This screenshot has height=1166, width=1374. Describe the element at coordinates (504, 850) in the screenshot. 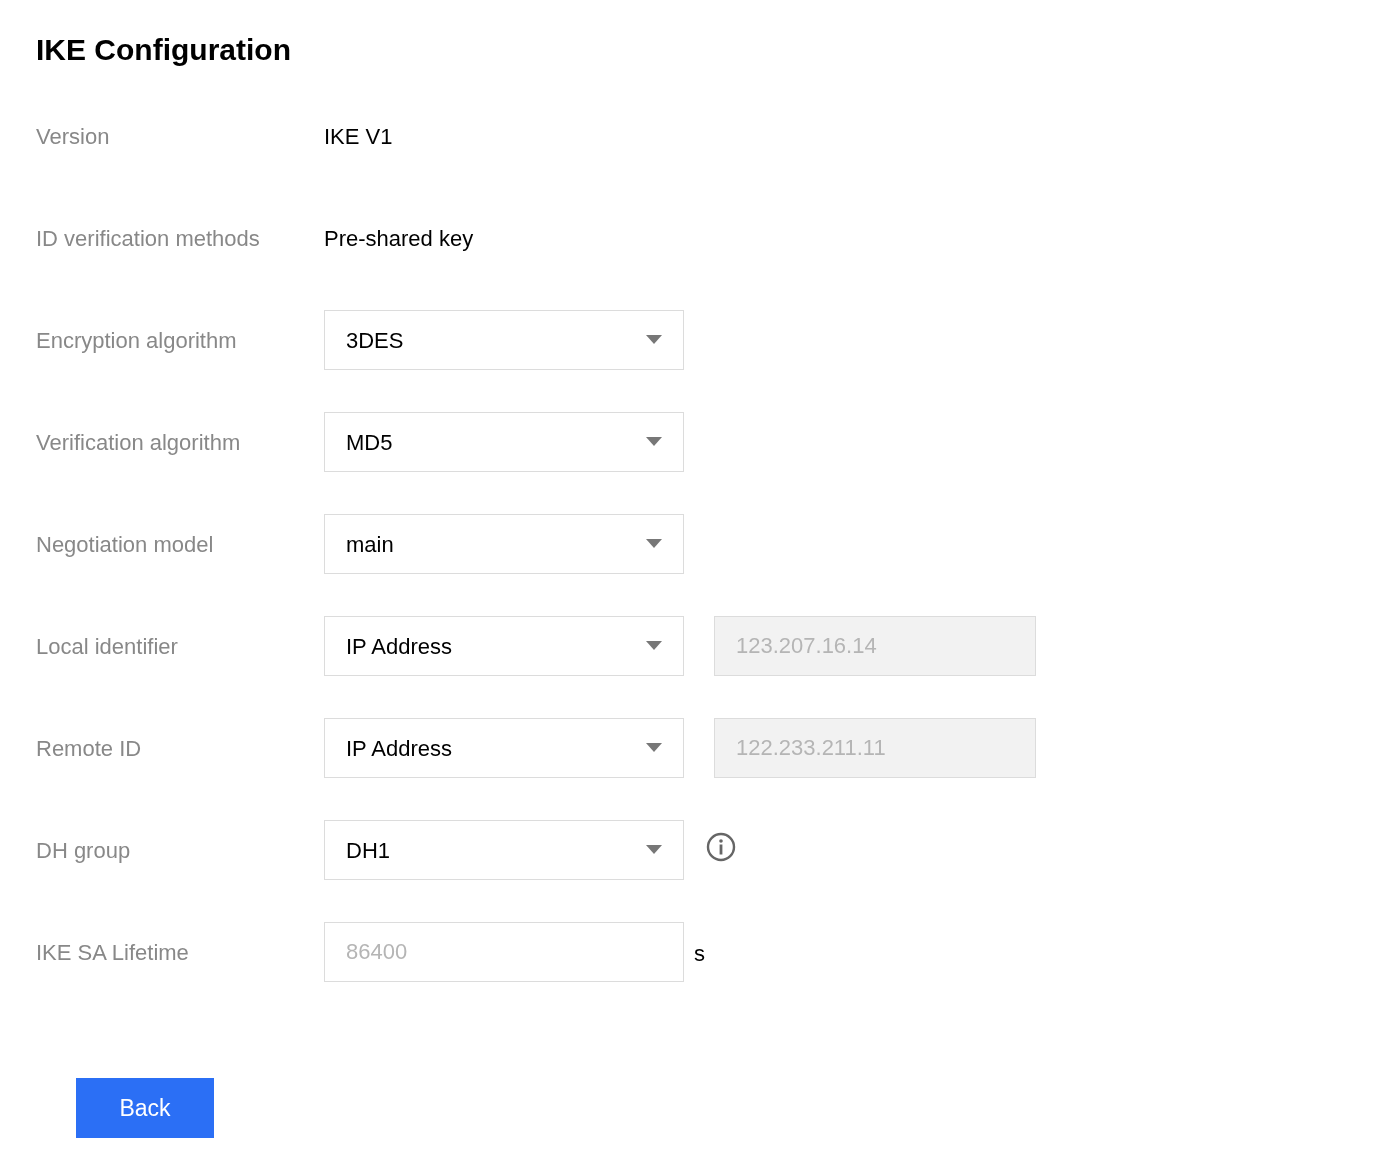

I see `dropdown: DH1` at that location.